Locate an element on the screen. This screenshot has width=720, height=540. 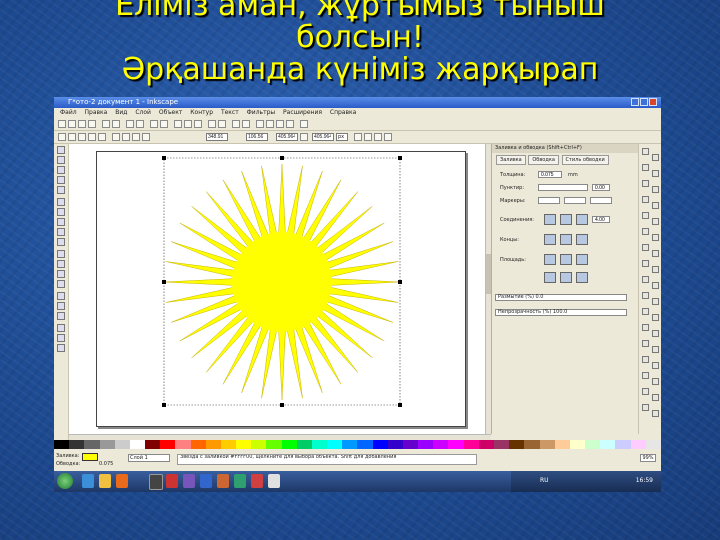
star-tool-icon is located at coordinates (61, 232).